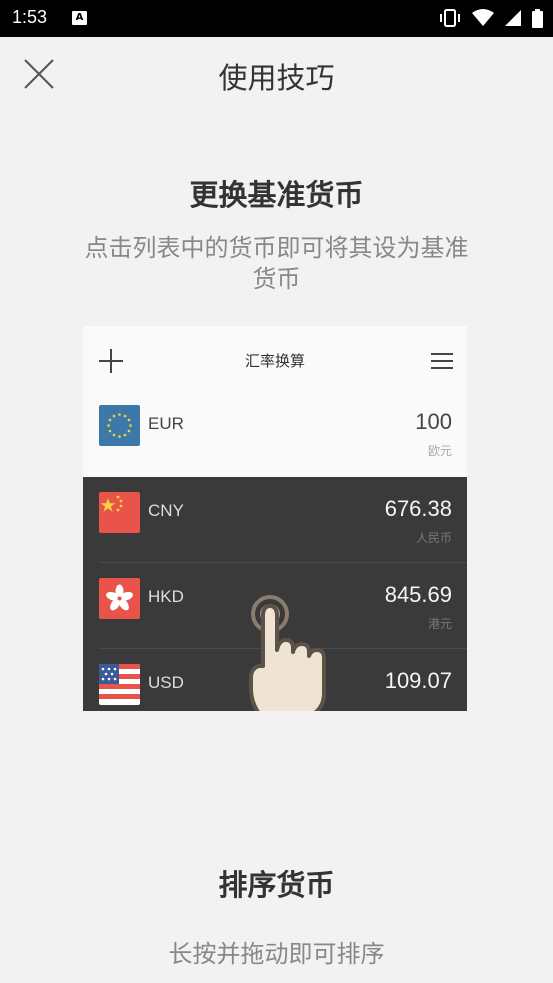 The width and height of the screenshot is (553, 983). Describe the element at coordinates (274, 361) in the screenshot. I see `demo-app-title: 汇率换算` at that location.